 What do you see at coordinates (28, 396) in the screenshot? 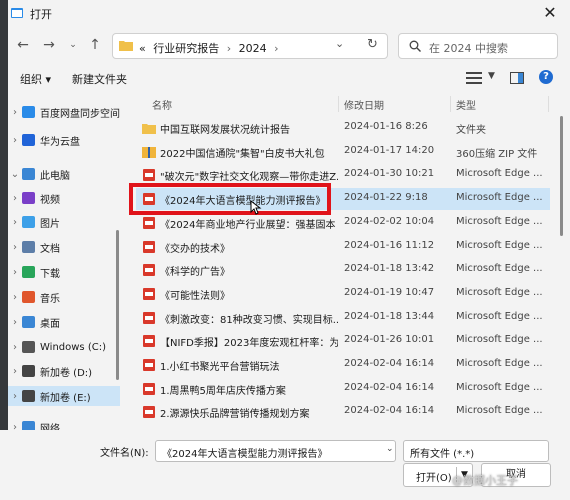
I see `drive-icon` at bounding box center [28, 396].